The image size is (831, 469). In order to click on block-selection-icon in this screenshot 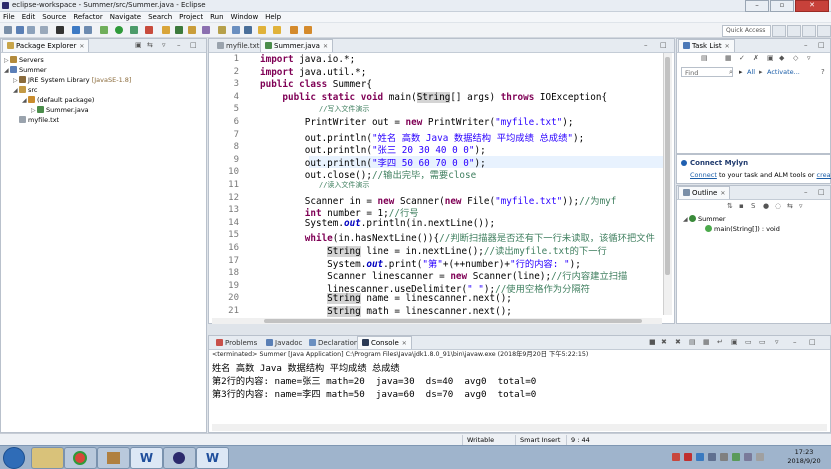, I will do `click(248, 30)`.